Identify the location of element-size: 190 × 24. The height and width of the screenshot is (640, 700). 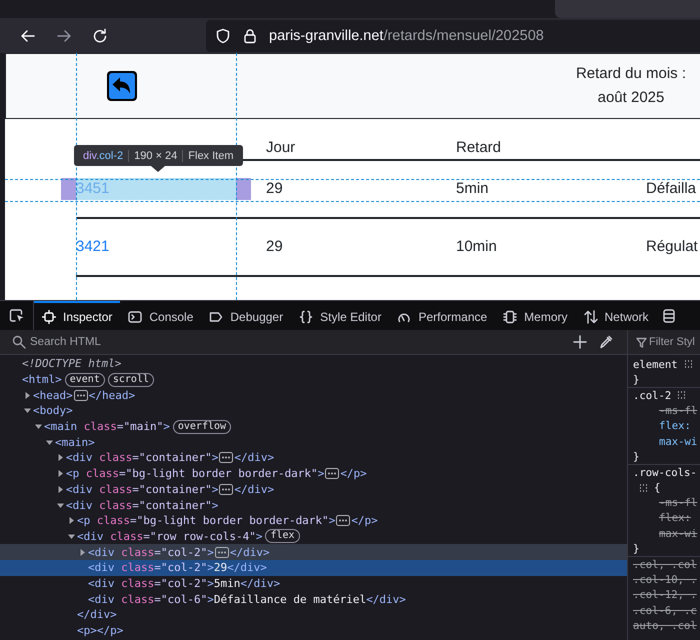
(155, 156).